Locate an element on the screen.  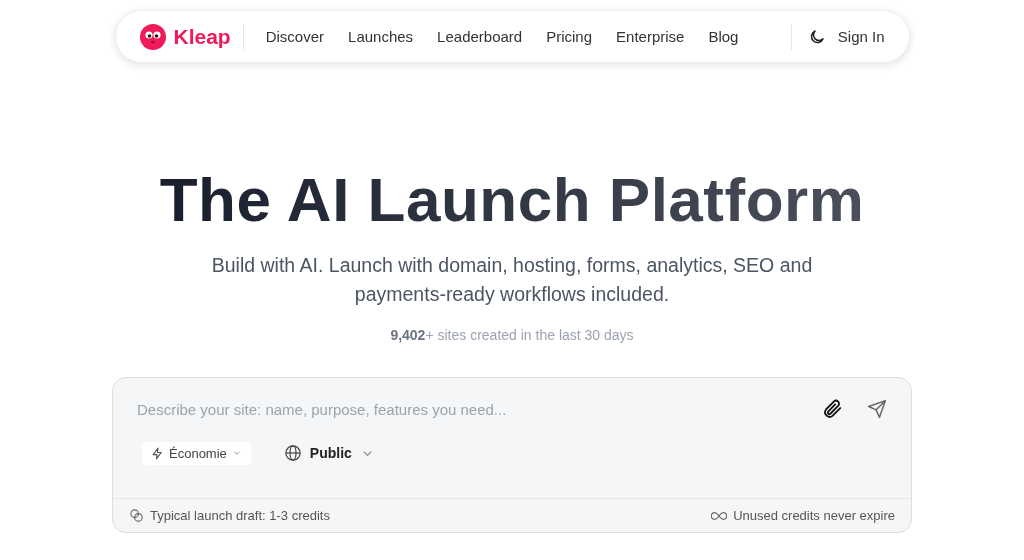
mode-dropdown: Économie is located at coordinates (196, 453).